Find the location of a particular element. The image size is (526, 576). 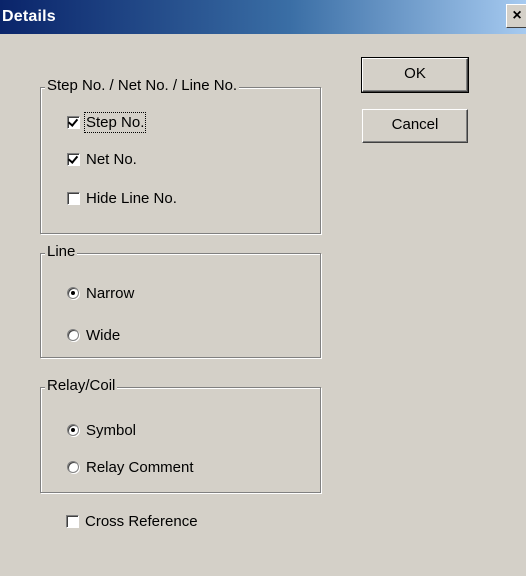

hide-line-no-checkbox-label: Hide Line No. is located at coordinates (131, 198).